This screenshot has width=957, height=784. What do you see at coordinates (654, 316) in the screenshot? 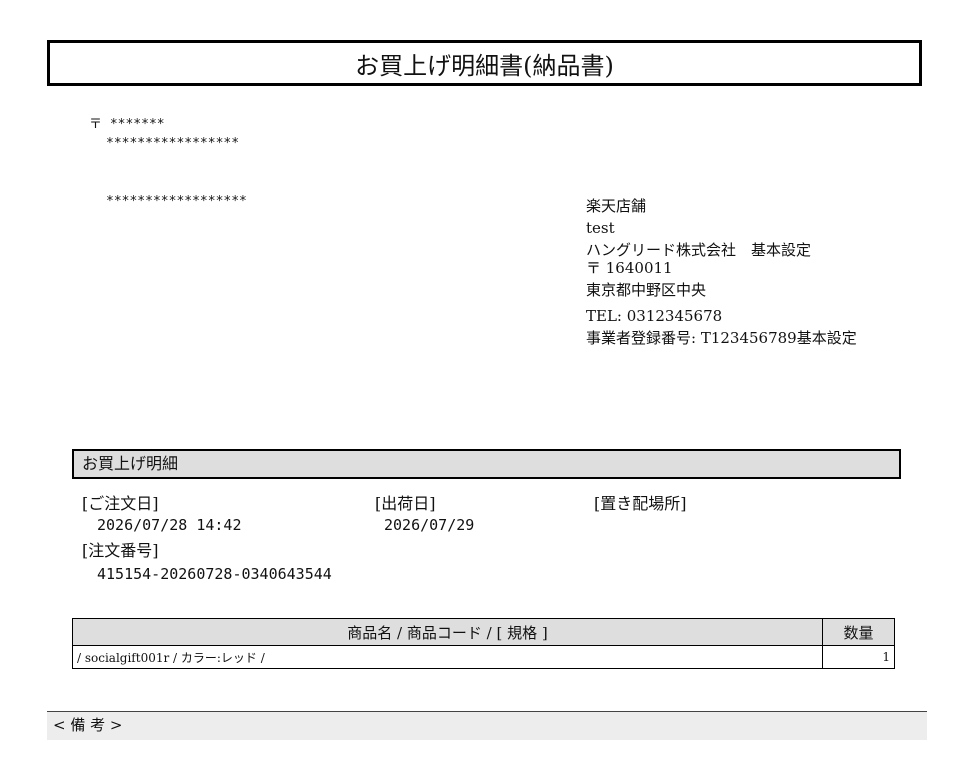
I see `store-tel: TEL: 0312345678` at bounding box center [654, 316].